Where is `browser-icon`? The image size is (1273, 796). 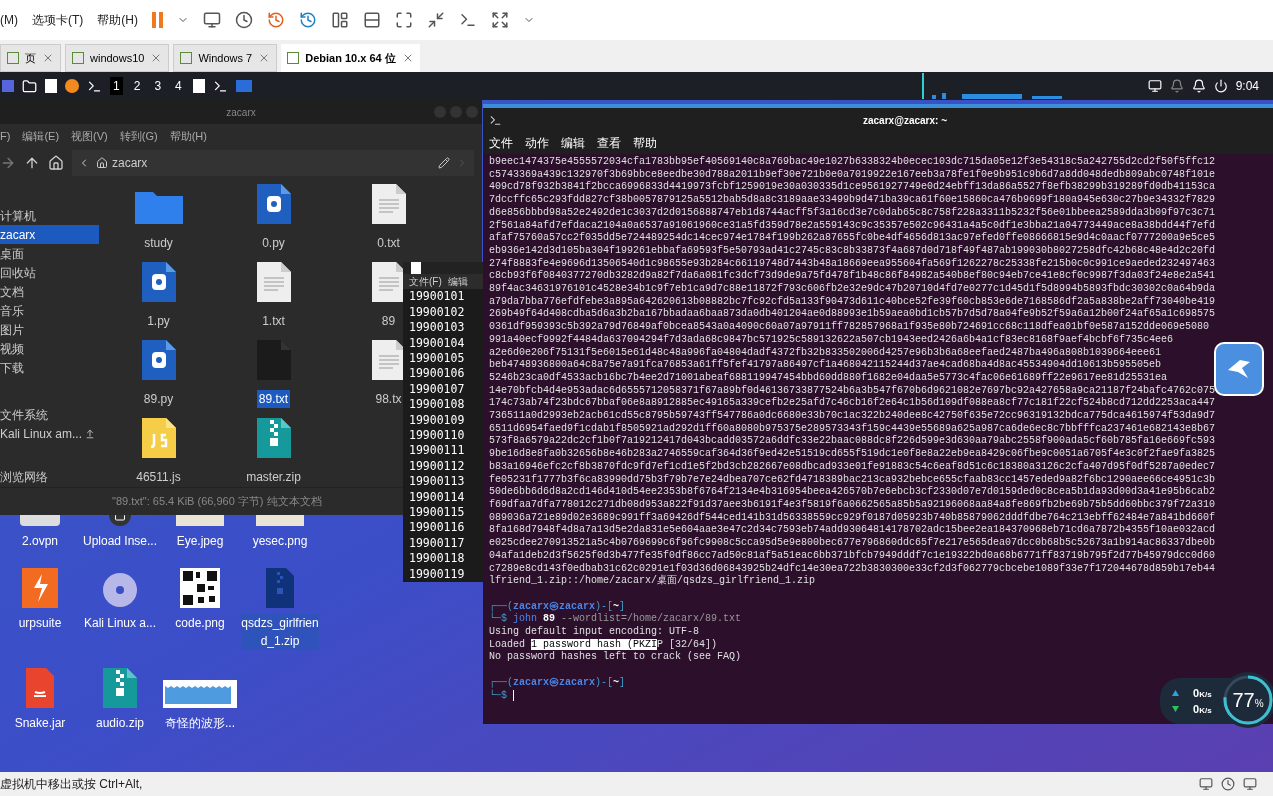
browser-icon is located at coordinates (72, 86).